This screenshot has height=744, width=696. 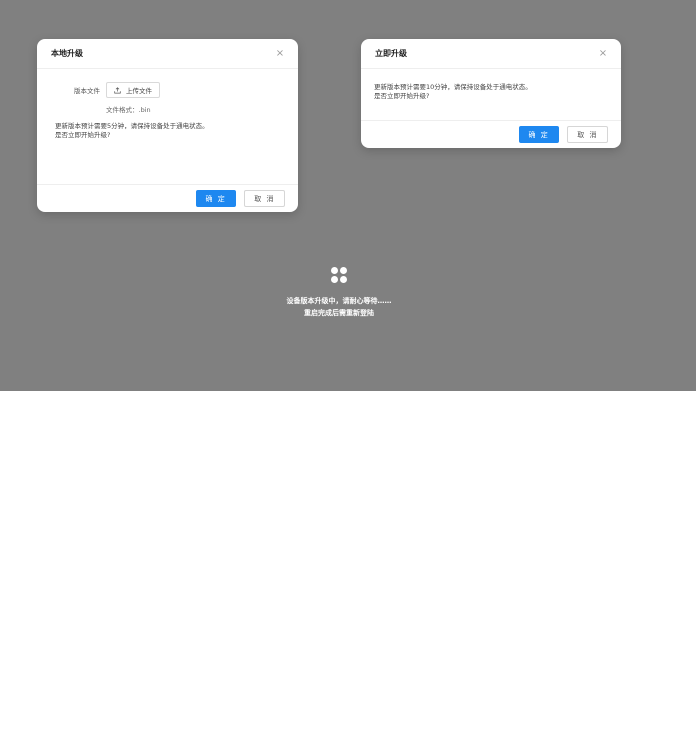 I want to click on dialog-header: 立即升级 ×, so click(x=491, y=54).